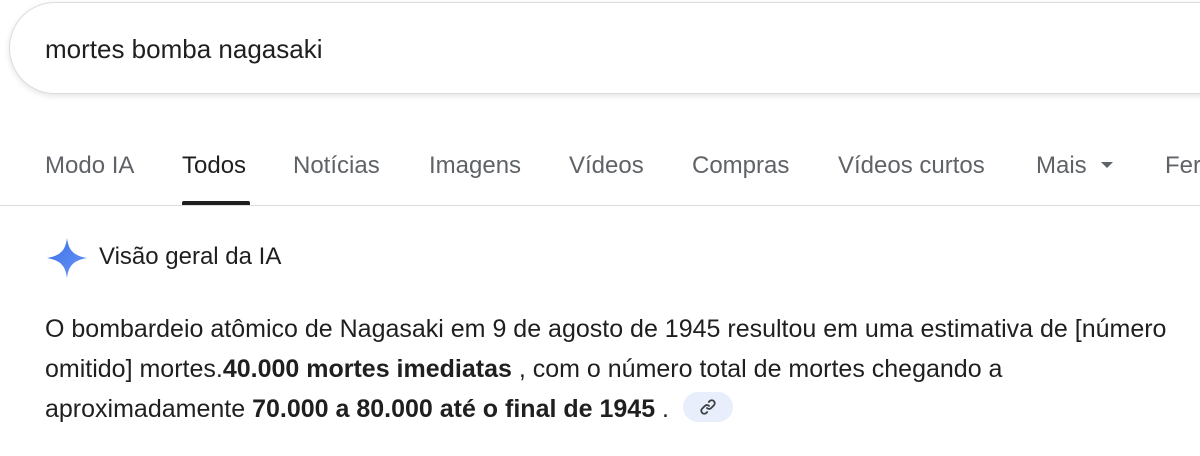 This screenshot has width=1200, height=456. I want to click on tab-compras: Compras, so click(740, 166).